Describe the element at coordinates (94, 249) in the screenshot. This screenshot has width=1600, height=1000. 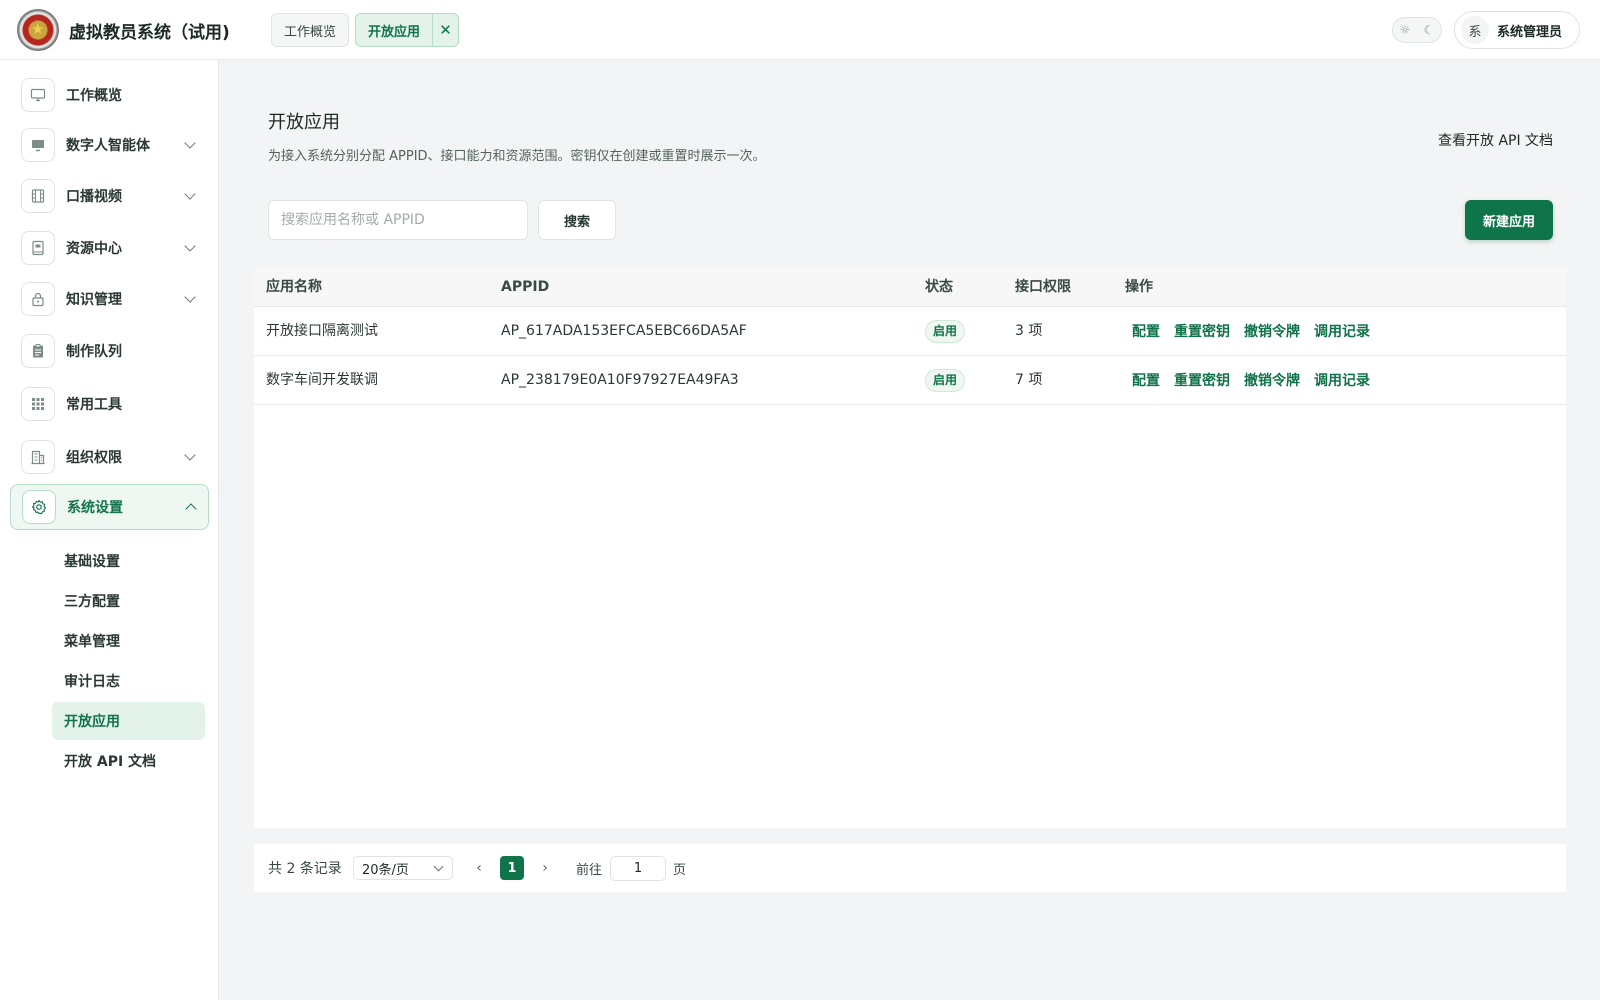
I see `sidebar-item-label: 资源中心` at that location.